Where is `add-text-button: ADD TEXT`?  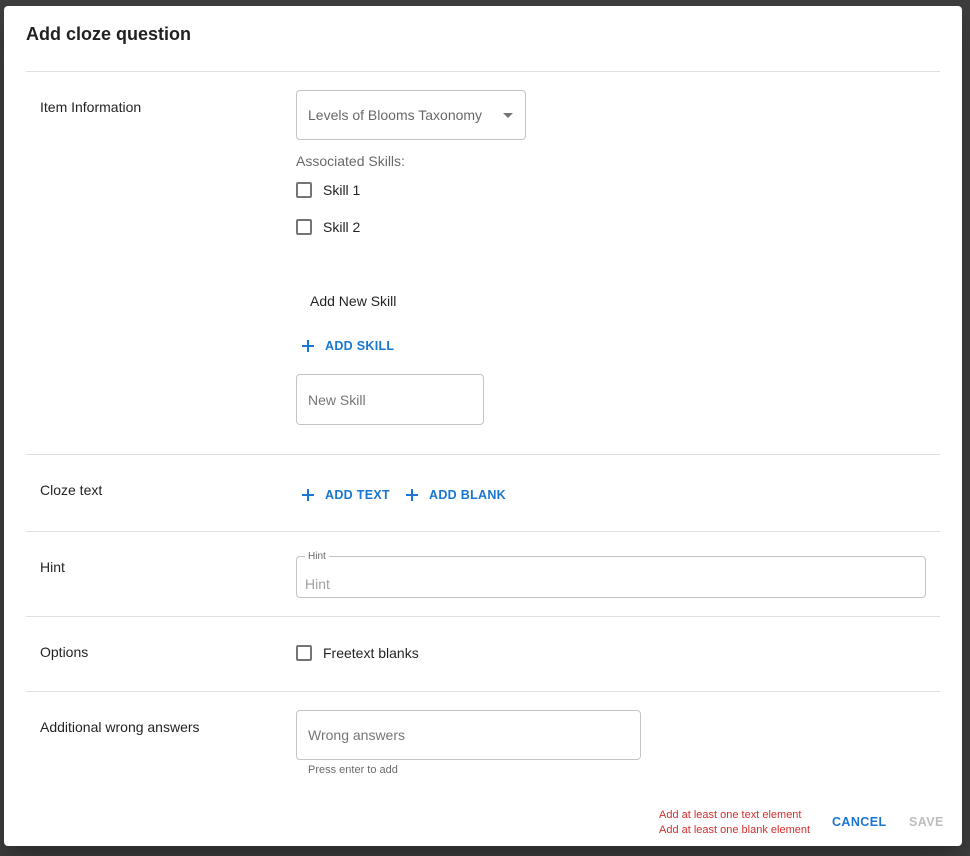 add-text-button: ADD TEXT is located at coordinates (346, 495).